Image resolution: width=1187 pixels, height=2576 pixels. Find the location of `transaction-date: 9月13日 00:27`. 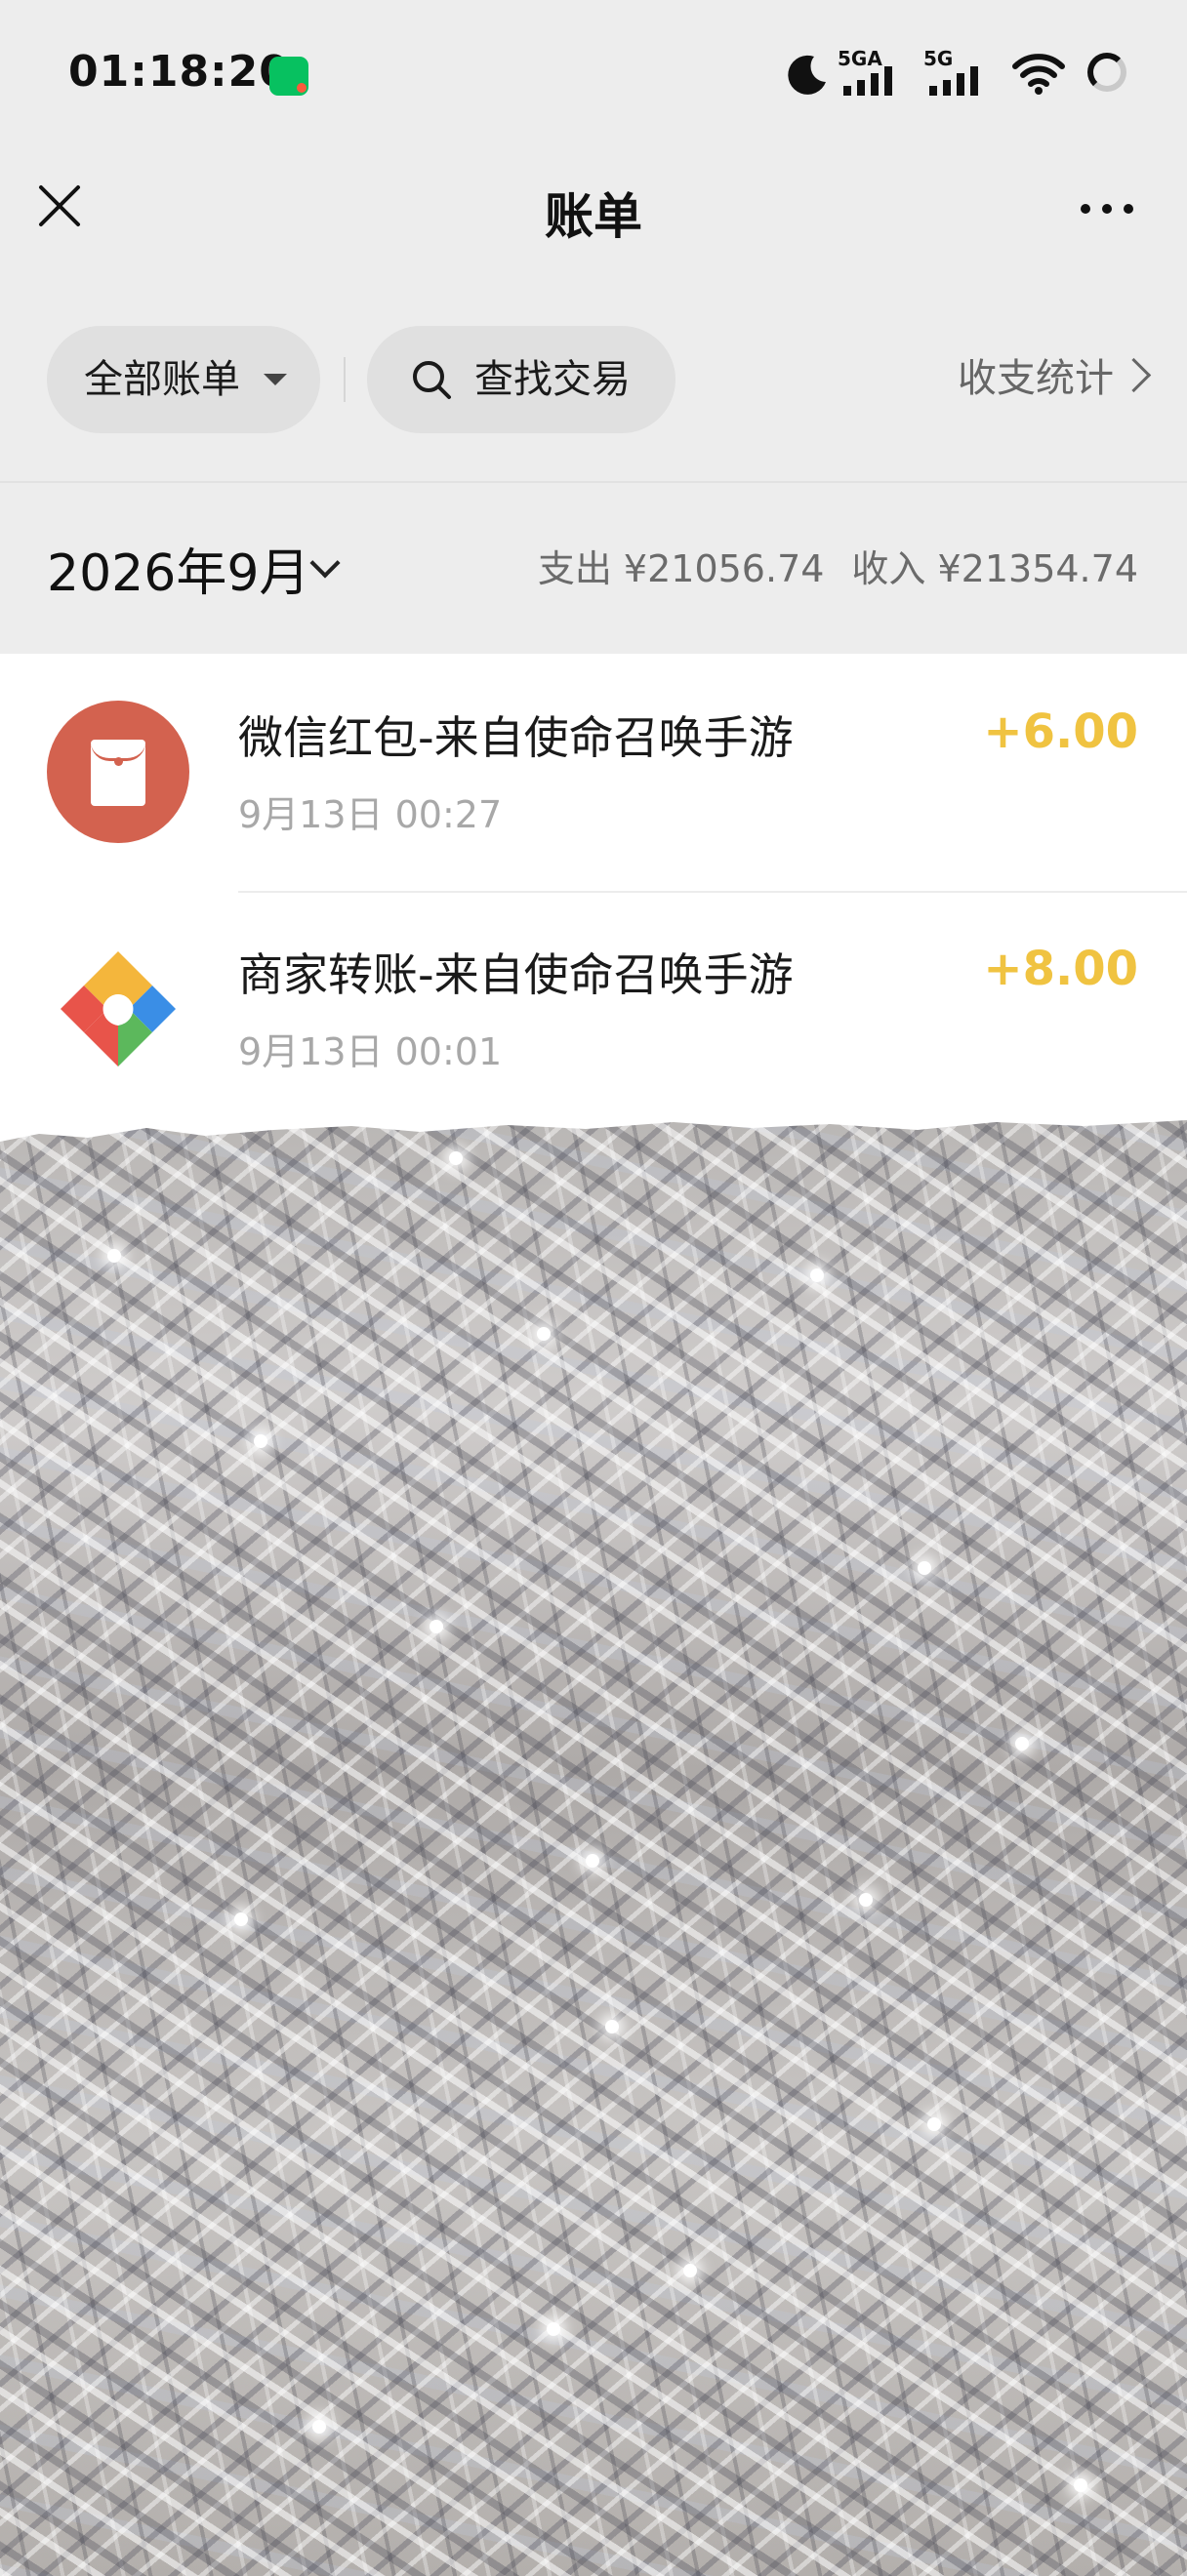

transaction-date: 9月13日 00:27 is located at coordinates (370, 814).